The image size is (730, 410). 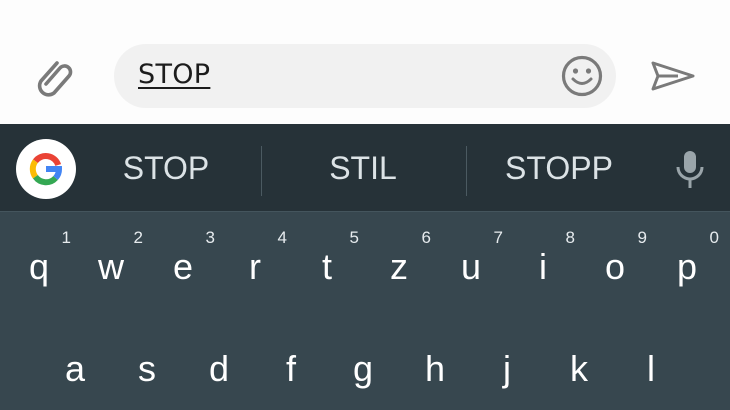 What do you see at coordinates (615, 264) in the screenshot?
I see `key-o: o 9` at bounding box center [615, 264].